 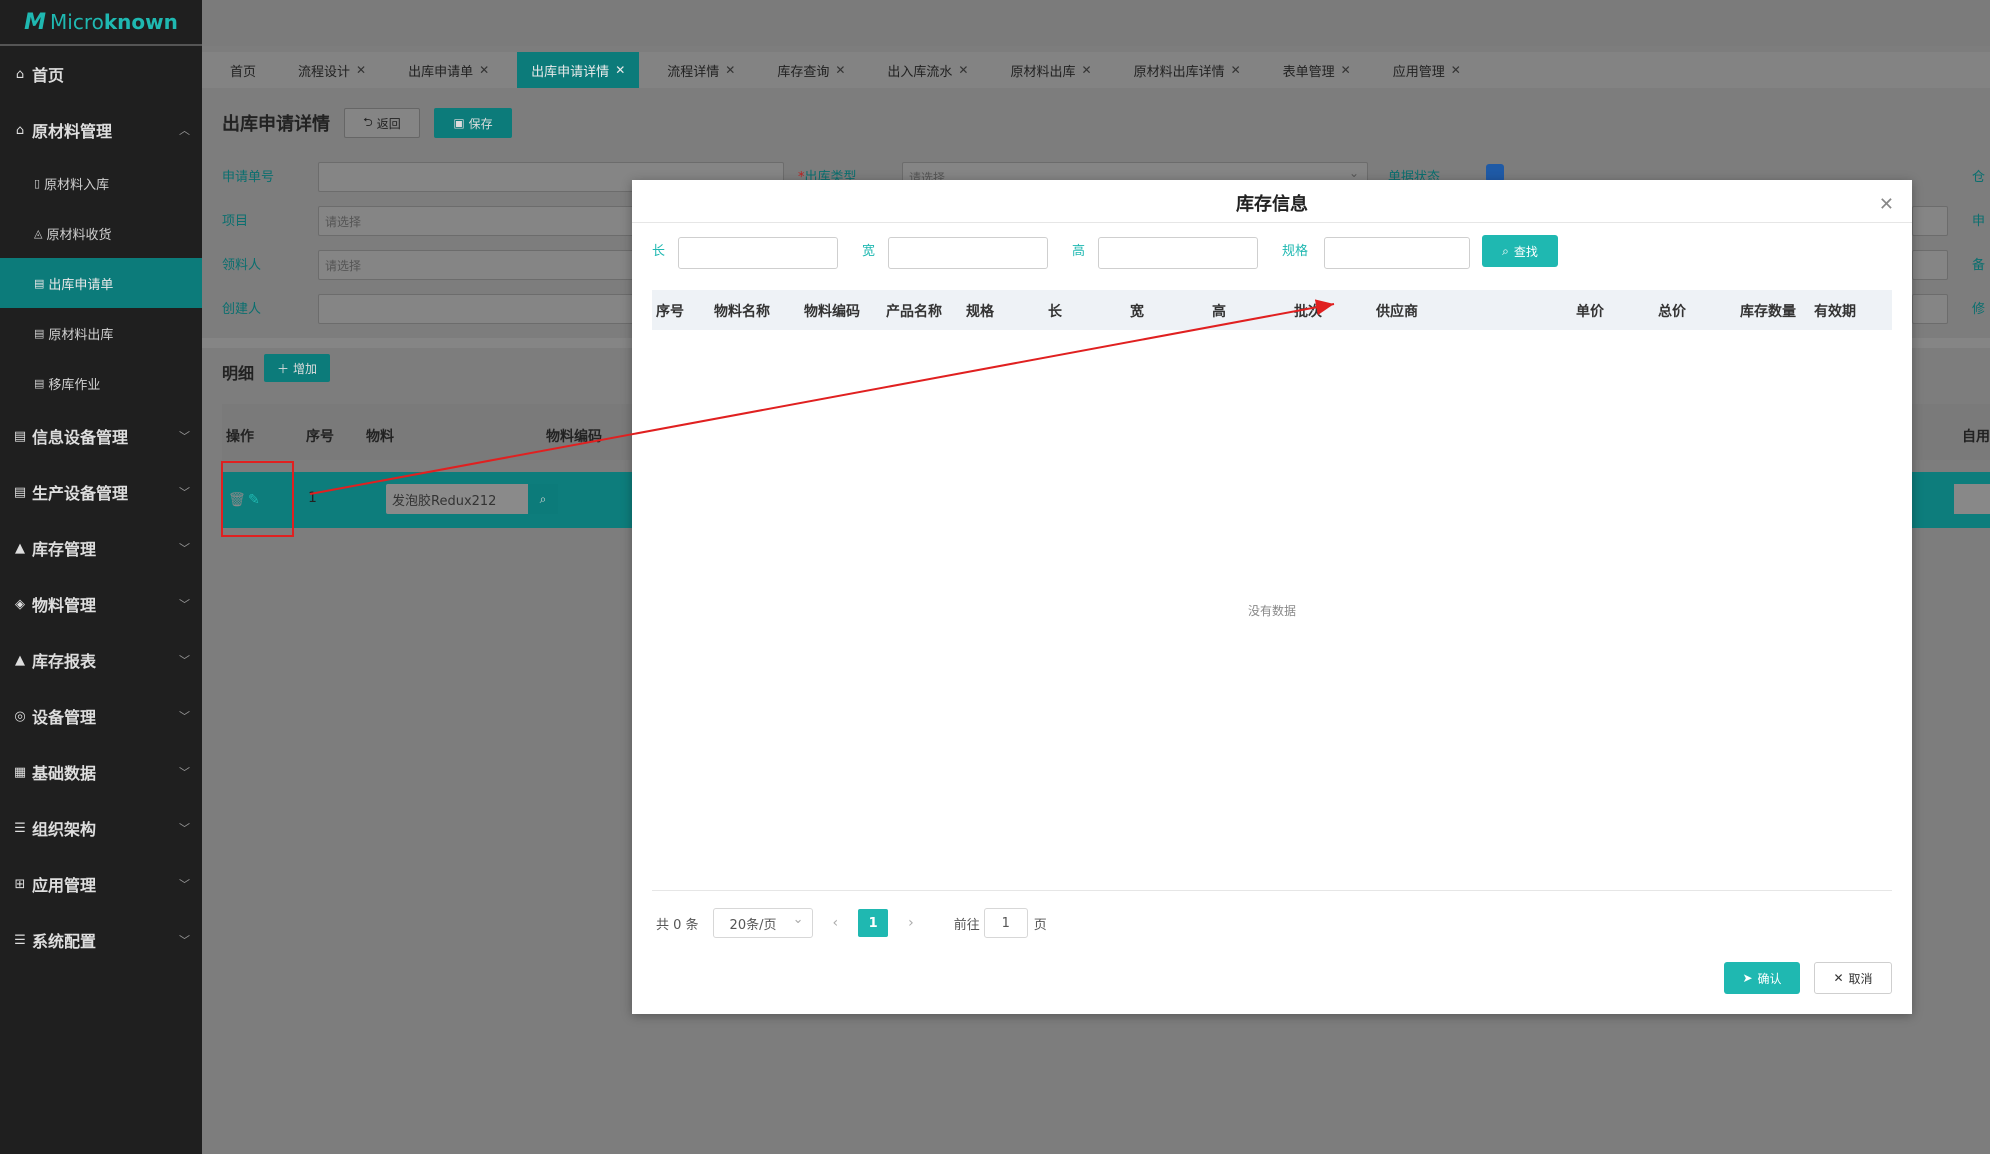 What do you see at coordinates (851, 923) in the screenshot?
I see `pagination: 共 0 条 20条/页 ‹ 1 › 前往 1 页` at bounding box center [851, 923].